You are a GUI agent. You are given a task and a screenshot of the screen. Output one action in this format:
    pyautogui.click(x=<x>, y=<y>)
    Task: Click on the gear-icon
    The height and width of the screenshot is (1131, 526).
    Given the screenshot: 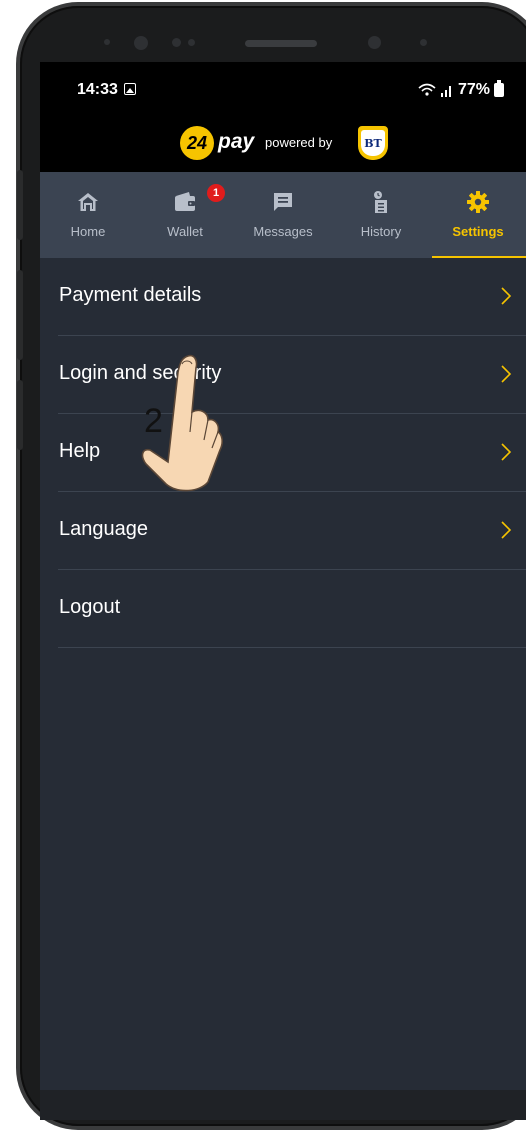 What is the action you would take?
    pyautogui.click(x=478, y=202)
    